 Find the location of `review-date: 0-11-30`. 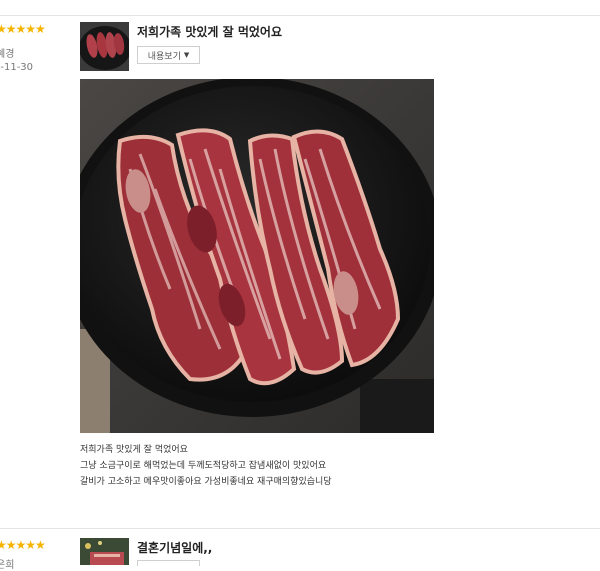

review-date: 0-11-30 is located at coordinates (17, 67).